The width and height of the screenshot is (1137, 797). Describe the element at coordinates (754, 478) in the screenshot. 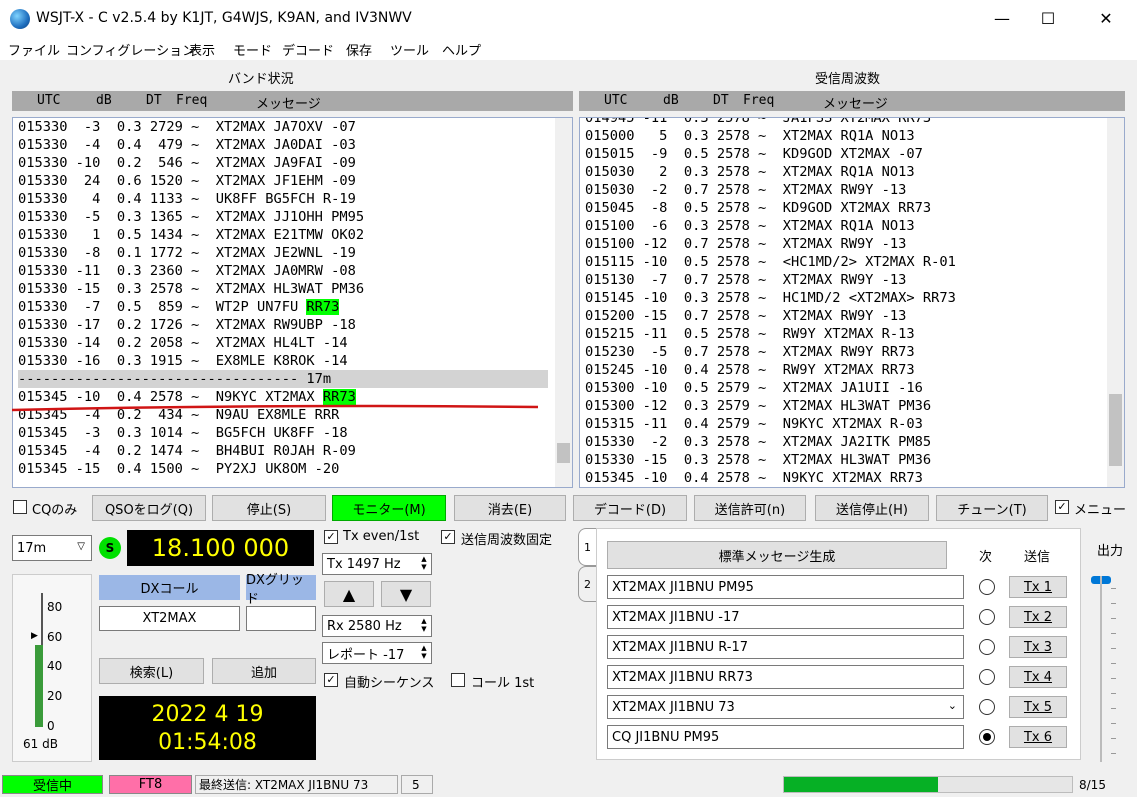

I see `rx-decode-row: 015345 -10 0.4 2578 ~ N9KYC XT2MAX RR73` at that location.